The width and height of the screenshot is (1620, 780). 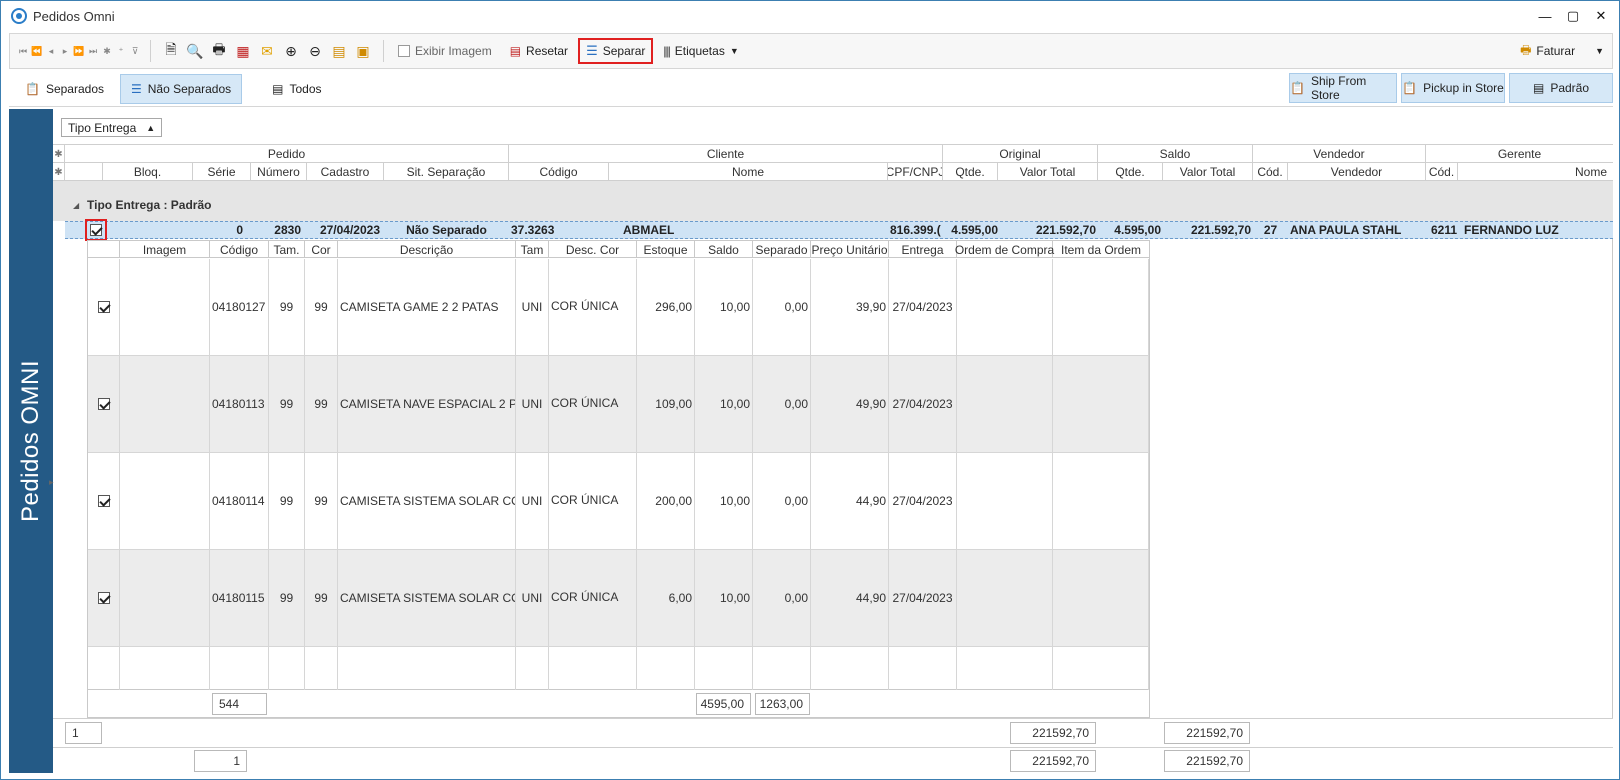 I want to click on col-saldo-qtde: Qtde., so click(x=1130, y=172).